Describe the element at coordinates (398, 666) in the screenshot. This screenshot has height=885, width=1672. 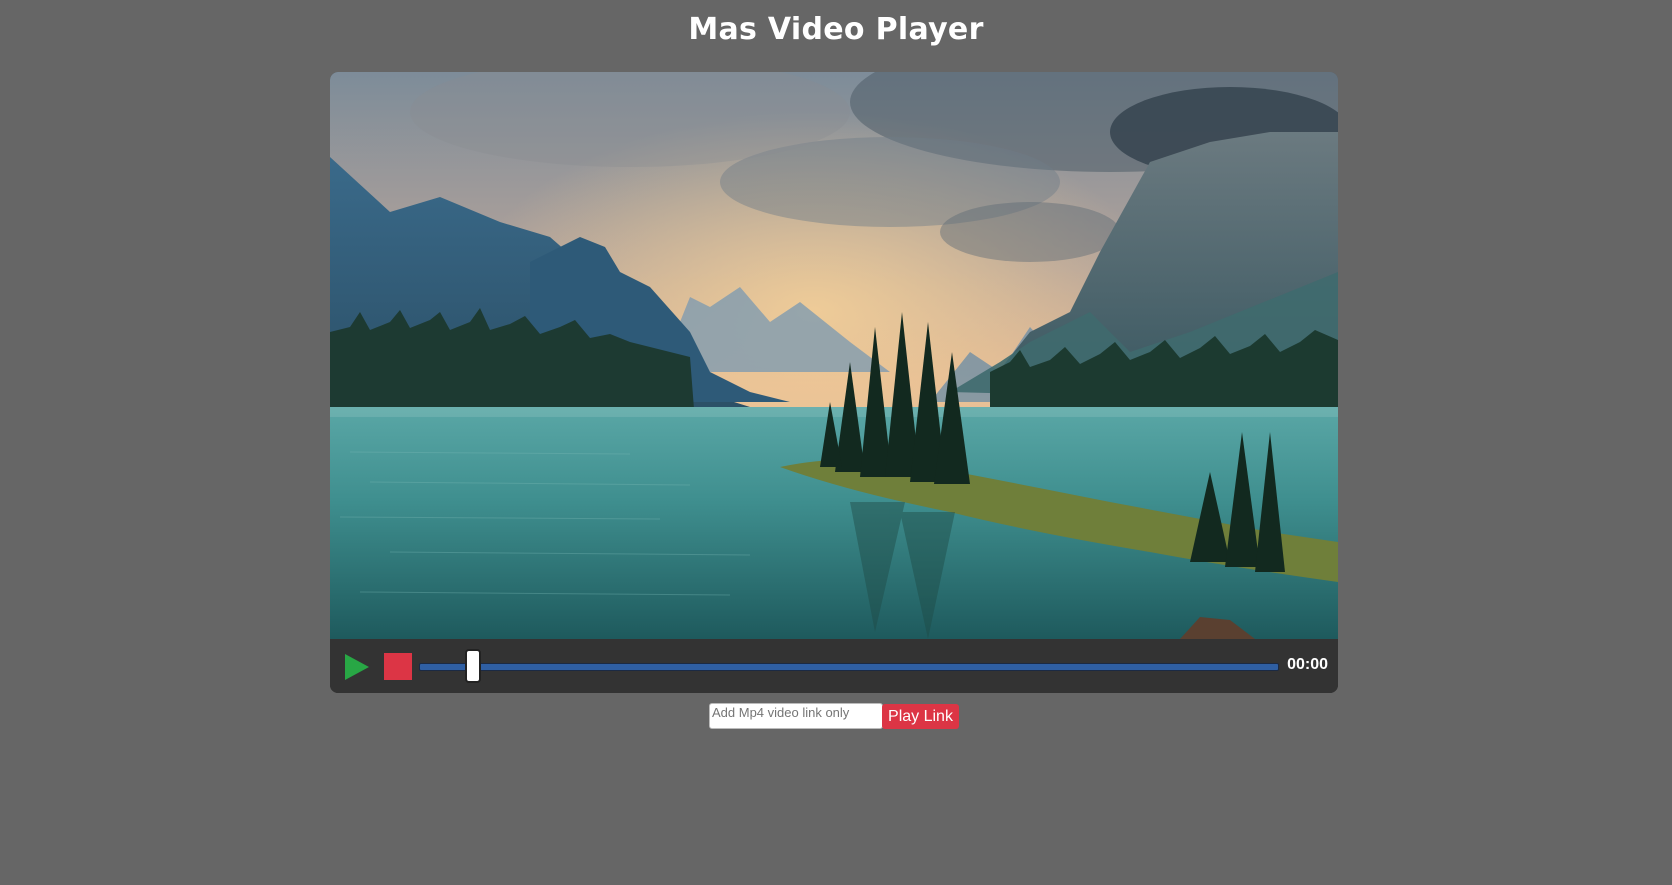
I see `stop-button` at that location.